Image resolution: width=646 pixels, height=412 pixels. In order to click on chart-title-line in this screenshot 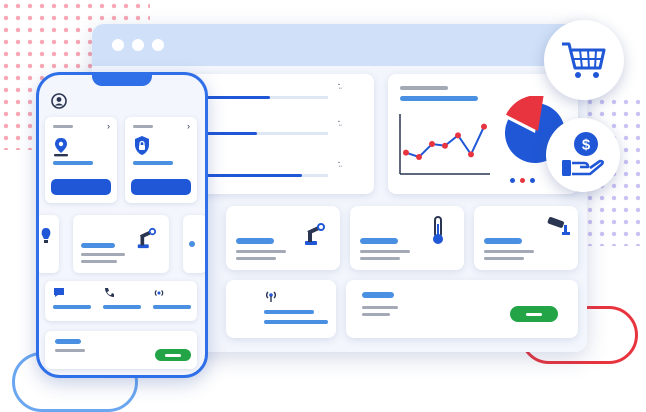, I will do `click(424, 88)`.